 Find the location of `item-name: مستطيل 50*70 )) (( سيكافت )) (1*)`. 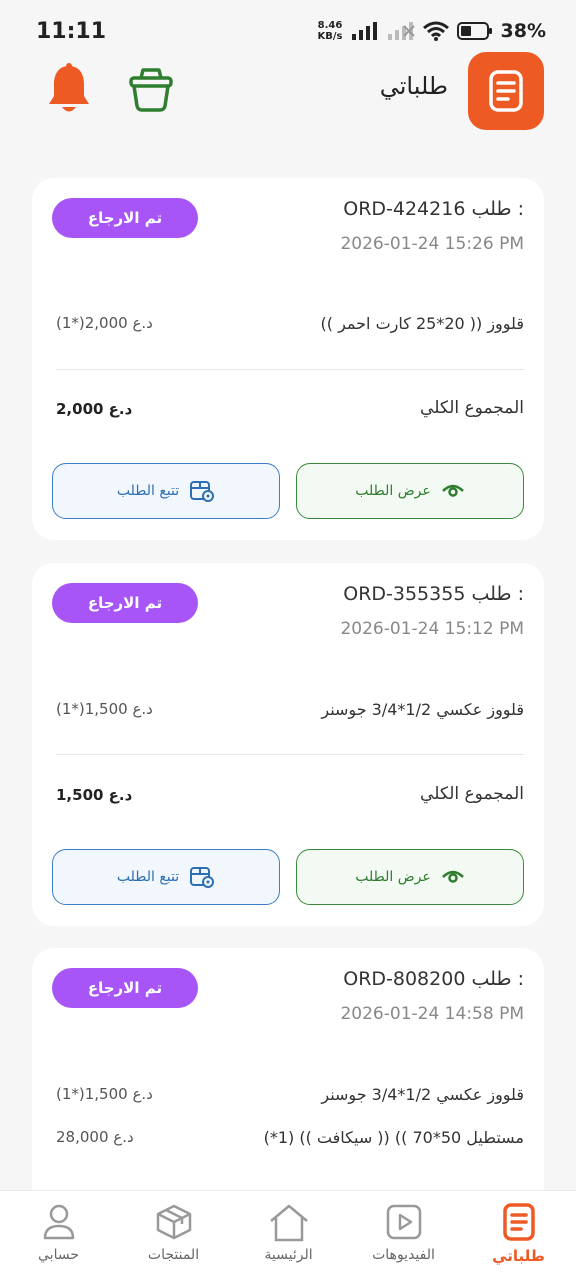

item-name: مستطيل 50*70 )) (( سيكافت )) (1*) is located at coordinates (393, 1137).